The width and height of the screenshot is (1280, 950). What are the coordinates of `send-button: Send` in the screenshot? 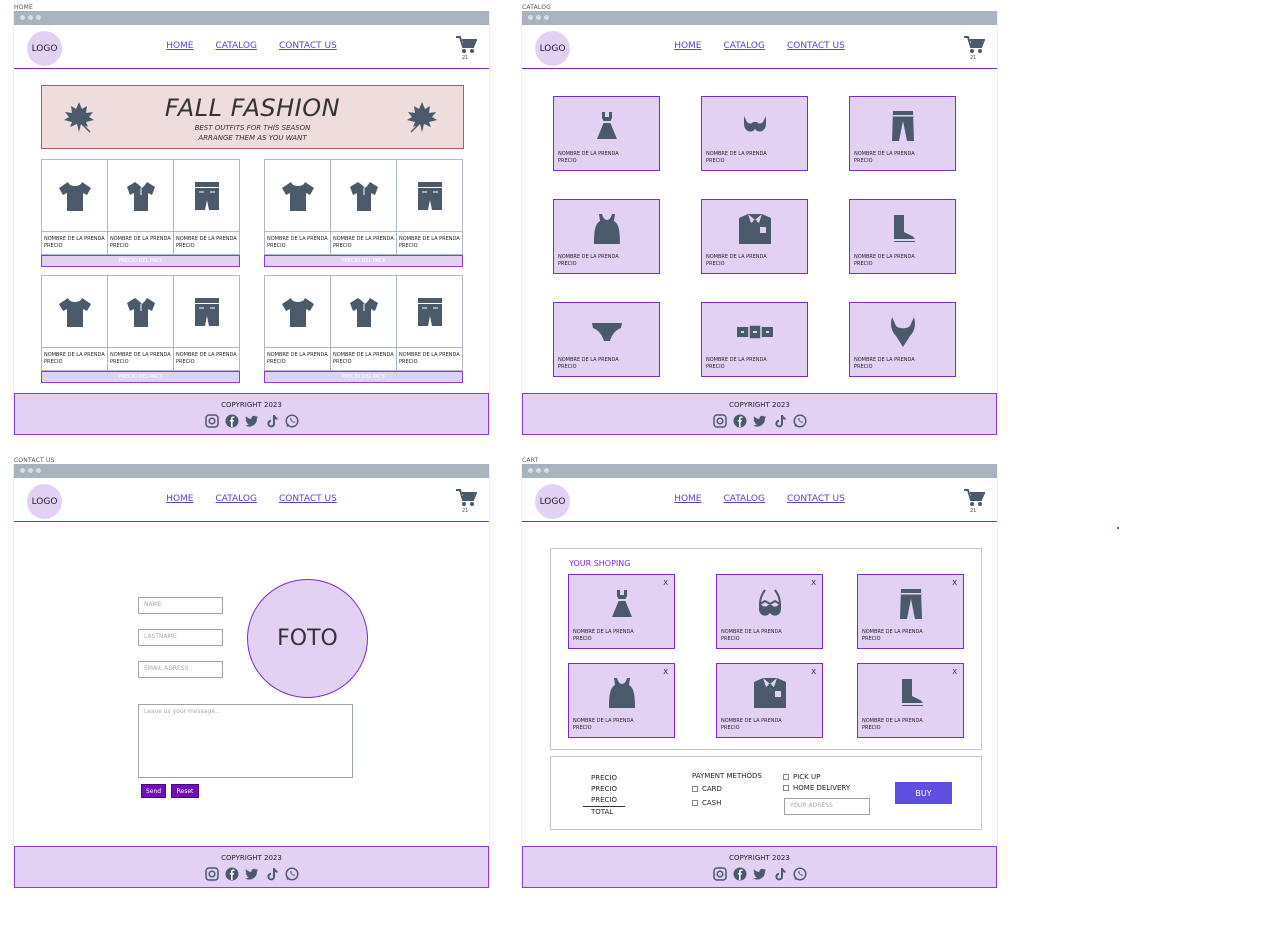 It's located at (153, 791).